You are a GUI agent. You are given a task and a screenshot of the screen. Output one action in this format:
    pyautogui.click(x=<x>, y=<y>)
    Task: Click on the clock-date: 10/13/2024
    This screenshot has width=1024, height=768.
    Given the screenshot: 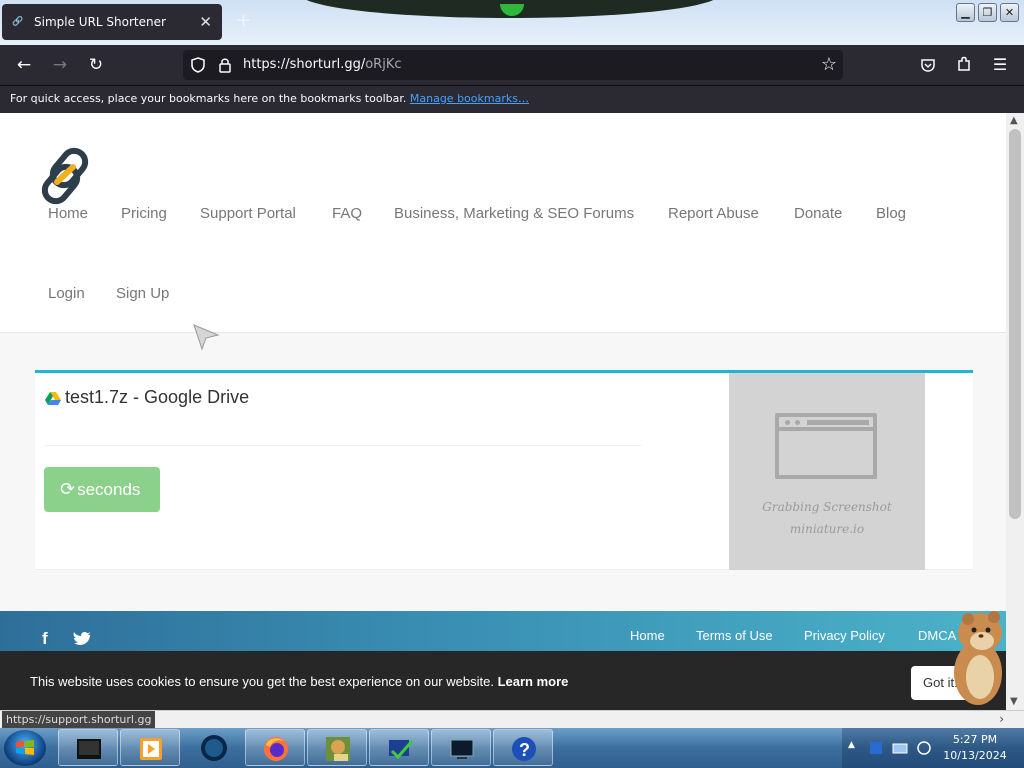 What is the action you would take?
    pyautogui.click(x=975, y=755)
    